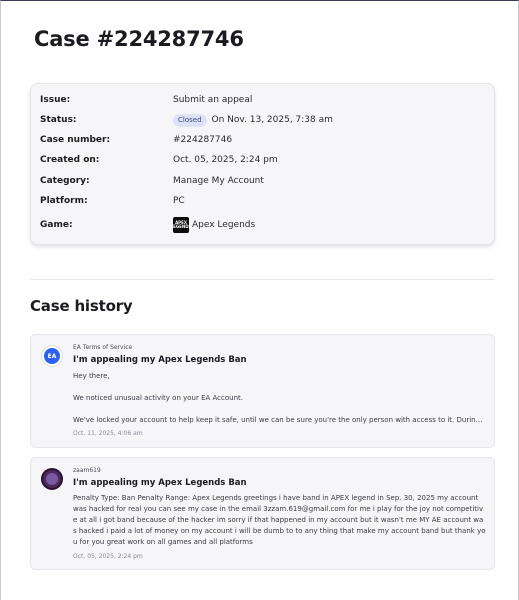 The height and width of the screenshot is (600, 519). I want to click on page-title: Case #224287746, so click(139, 39).